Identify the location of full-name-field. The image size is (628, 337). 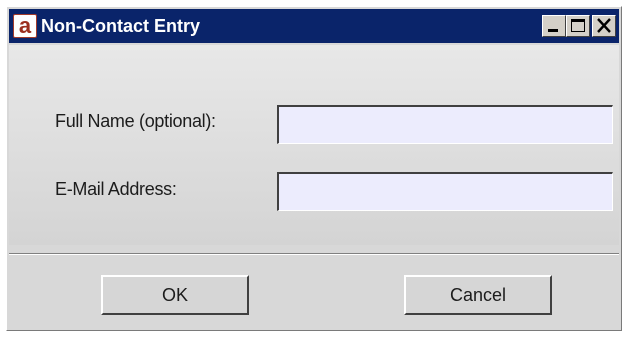
(445, 124).